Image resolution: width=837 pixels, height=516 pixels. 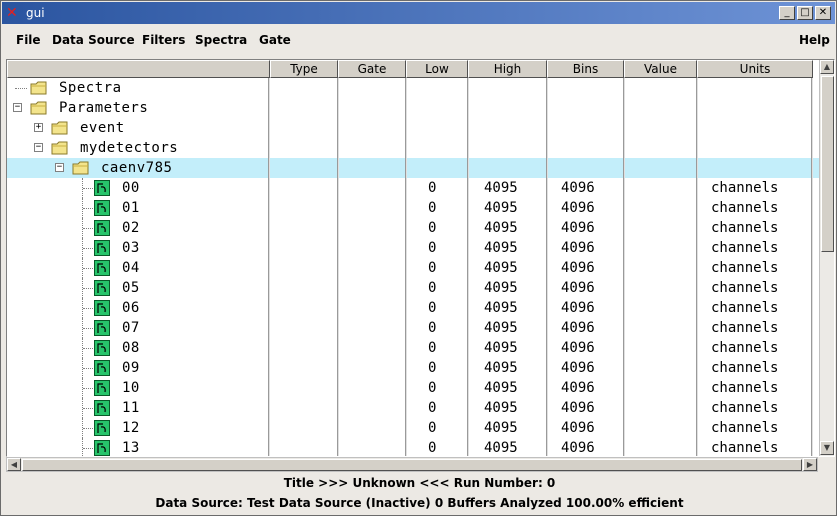 What do you see at coordinates (138, 69) in the screenshot?
I see `column-header-tree` at bounding box center [138, 69].